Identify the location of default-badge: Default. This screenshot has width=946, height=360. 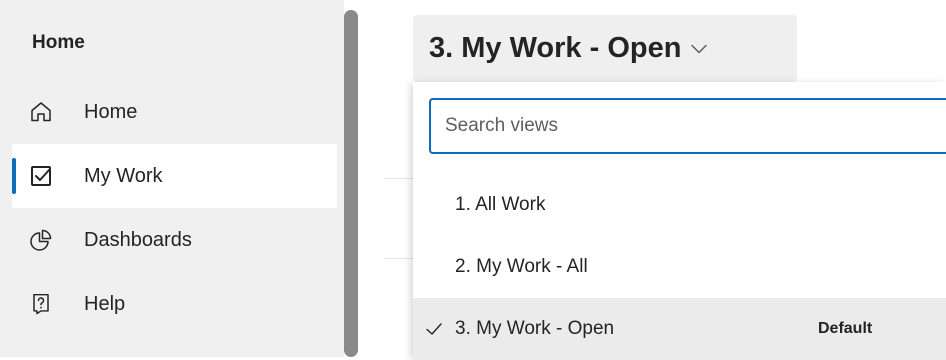
(845, 328).